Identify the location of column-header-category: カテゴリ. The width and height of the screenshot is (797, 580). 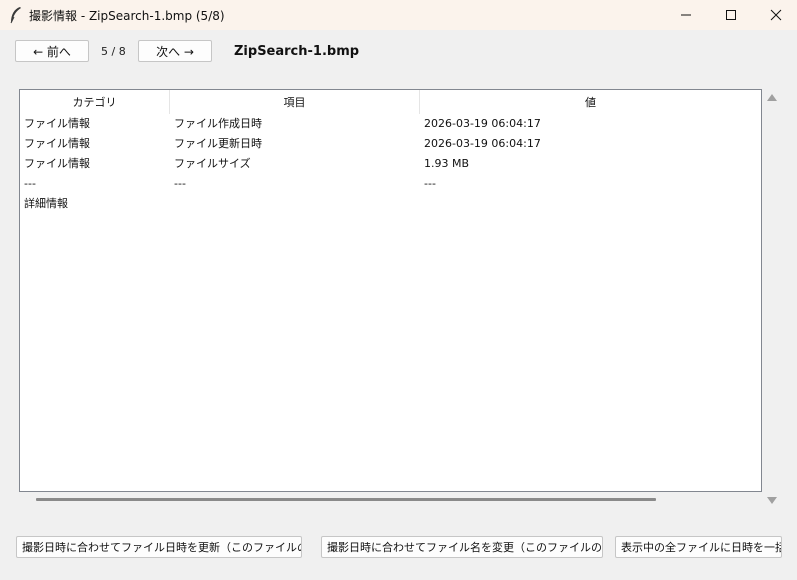
(95, 102).